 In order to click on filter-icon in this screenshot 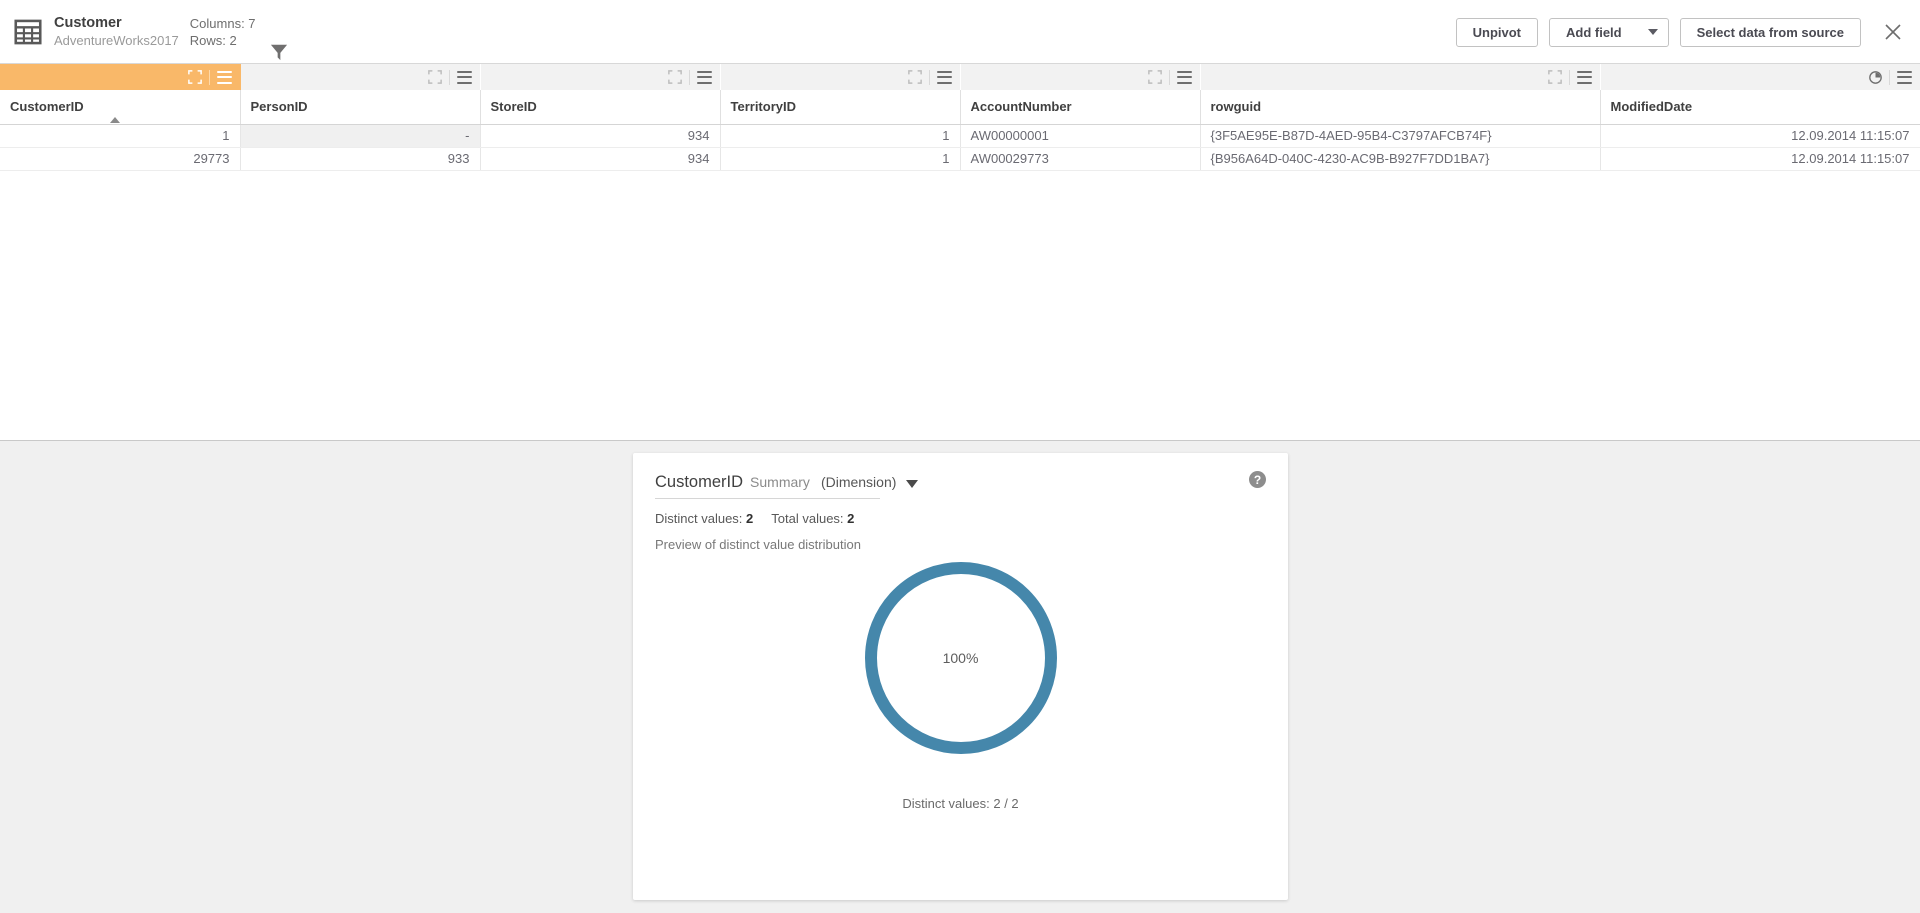, I will do `click(279, 52)`.